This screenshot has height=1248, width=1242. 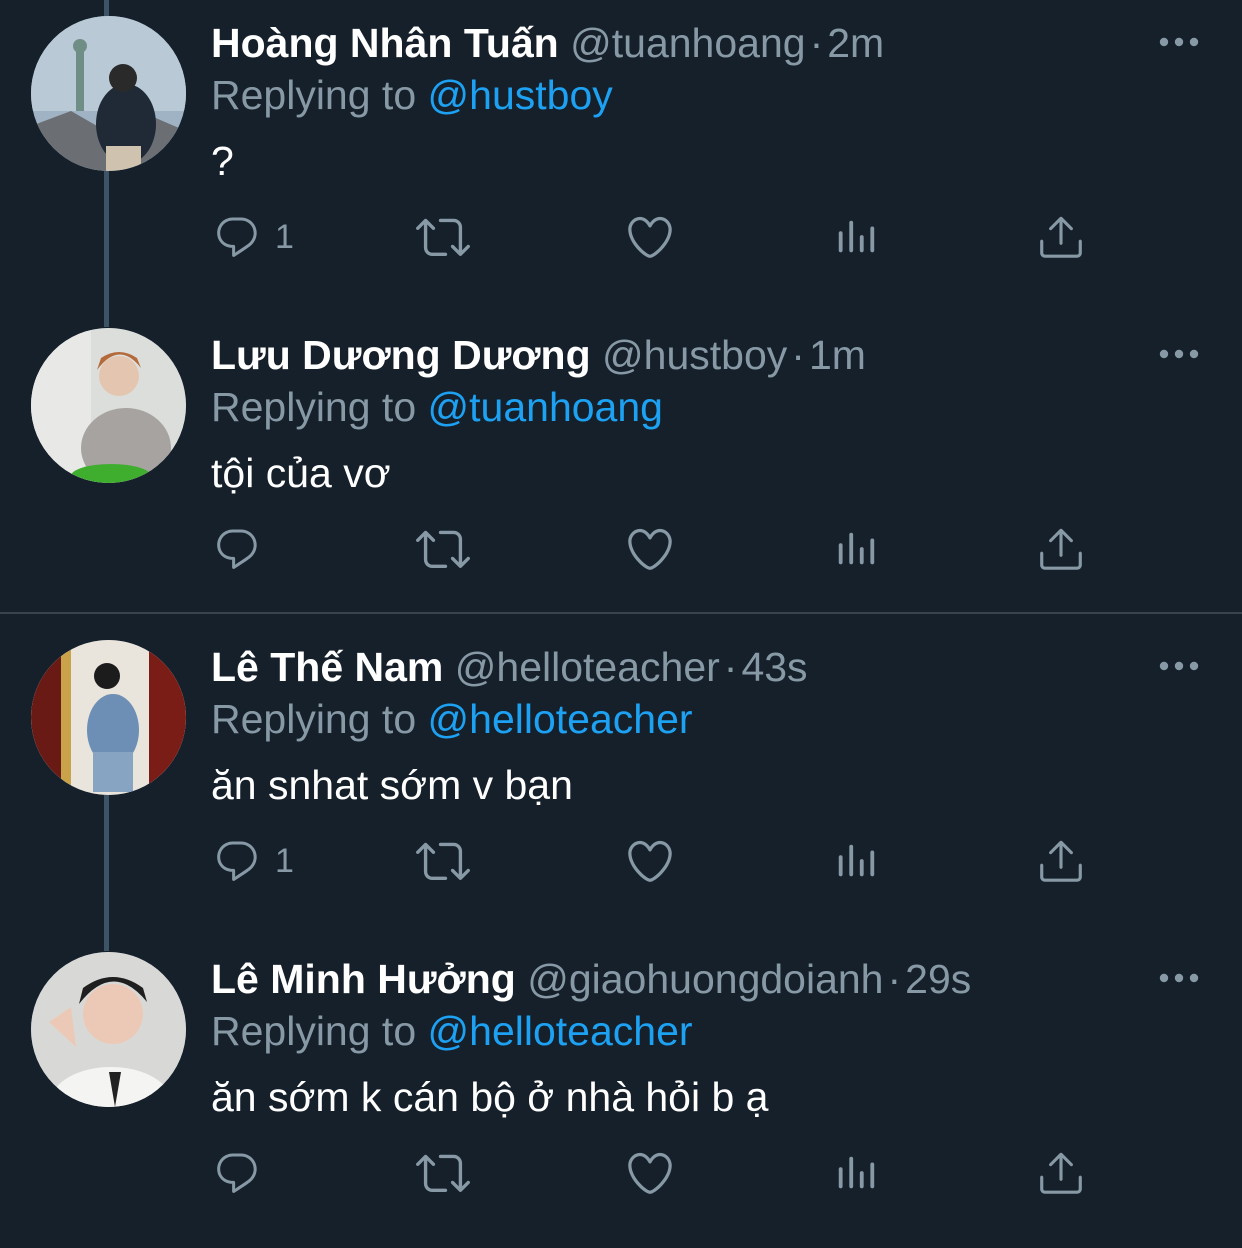 What do you see at coordinates (855, 43) in the screenshot?
I see `timestamp: 2m` at bounding box center [855, 43].